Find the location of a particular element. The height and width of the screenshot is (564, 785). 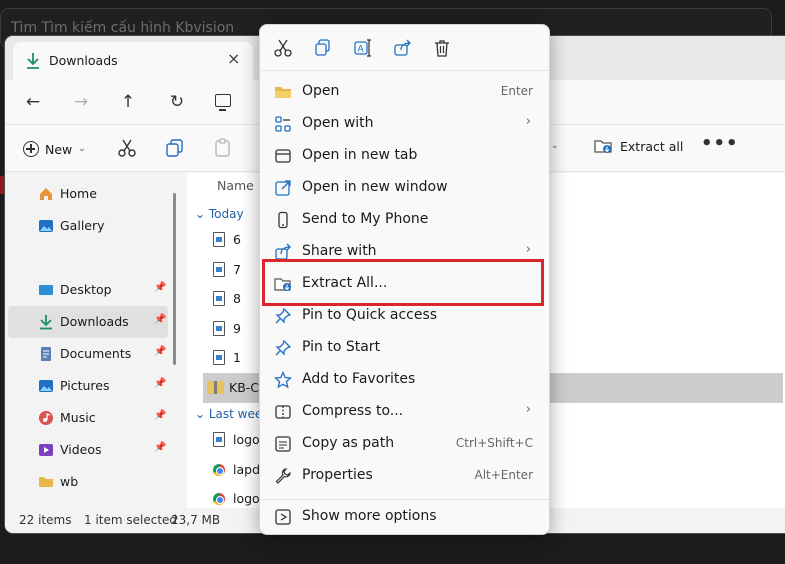

music-icon is located at coordinates (46, 418).